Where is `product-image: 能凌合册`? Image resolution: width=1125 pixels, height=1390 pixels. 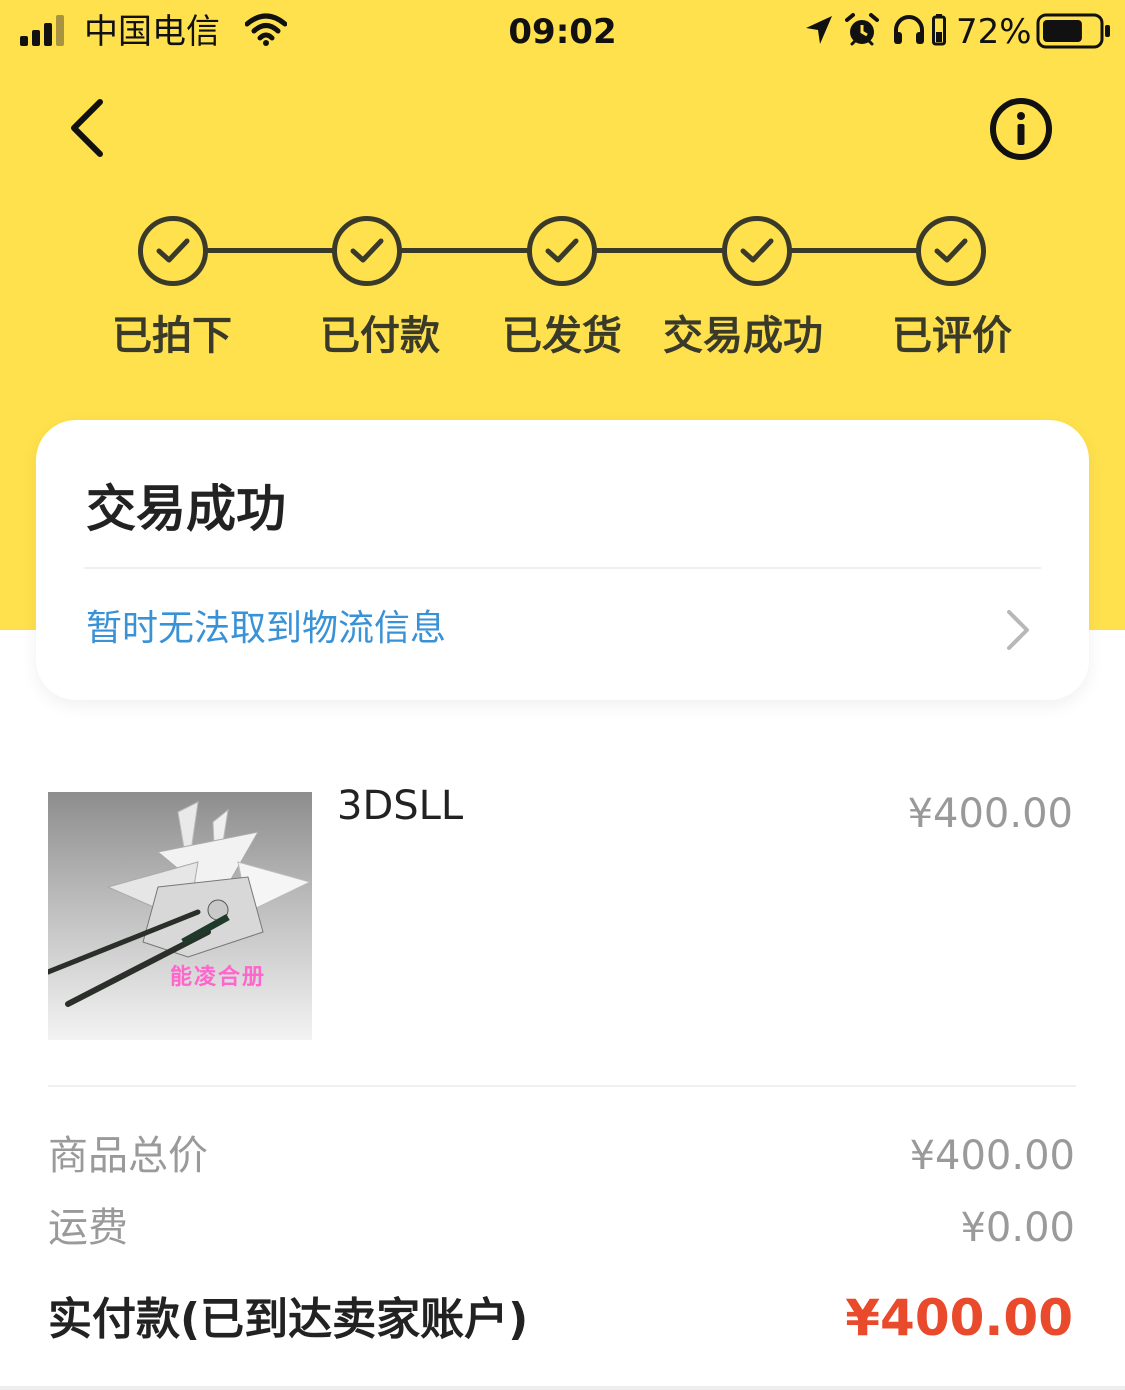 product-image: 能凌合册 is located at coordinates (180, 916).